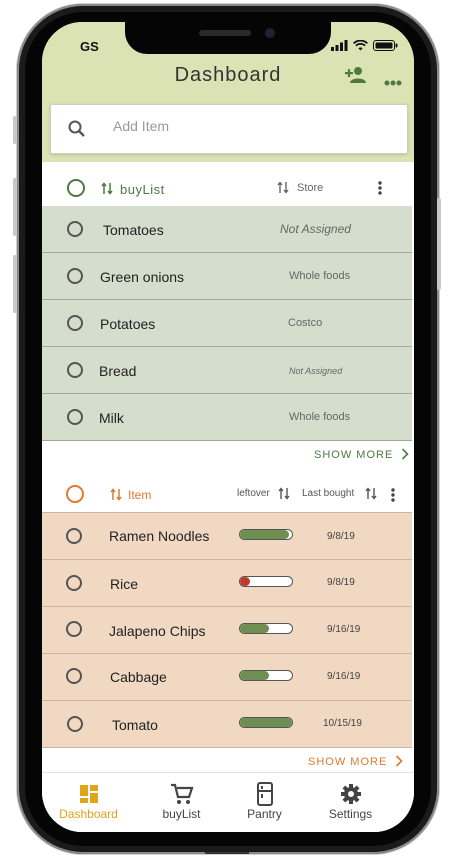  Describe the element at coordinates (128, 324) in the screenshot. I see `item-name: Potatoes` at that location.